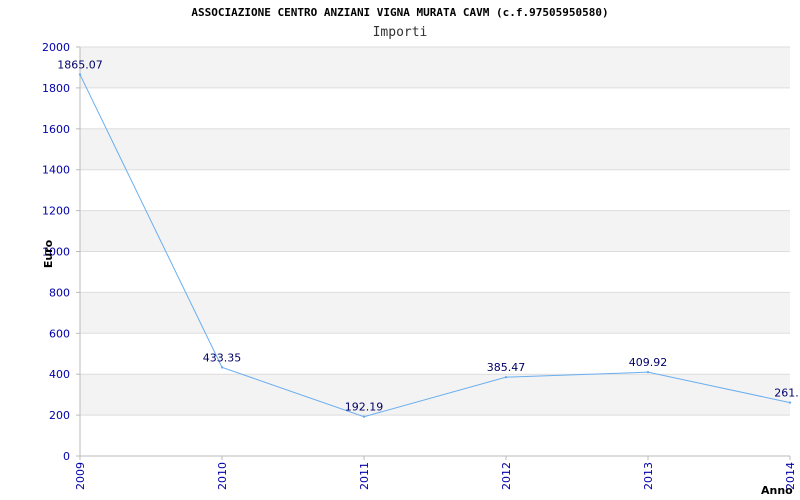  Describe the element at coordinates (648, 476) in the screenshot. I see `x-tick-label: 2013` at that location.